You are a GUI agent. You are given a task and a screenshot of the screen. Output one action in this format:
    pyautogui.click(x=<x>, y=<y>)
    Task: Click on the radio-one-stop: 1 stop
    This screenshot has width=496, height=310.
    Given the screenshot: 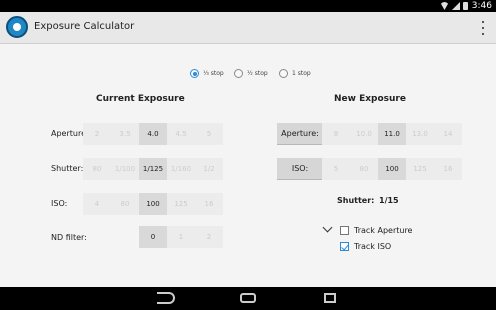 What is the action you would take?
    pyautogui.click(x=295, y=73)
    